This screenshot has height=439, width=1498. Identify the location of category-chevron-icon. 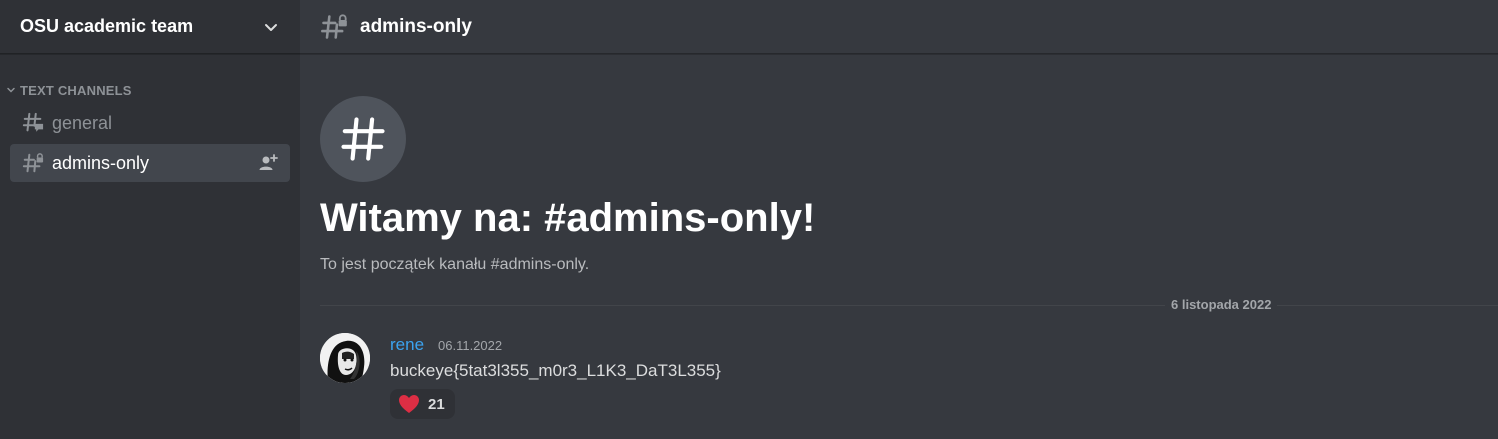
(11, 90).